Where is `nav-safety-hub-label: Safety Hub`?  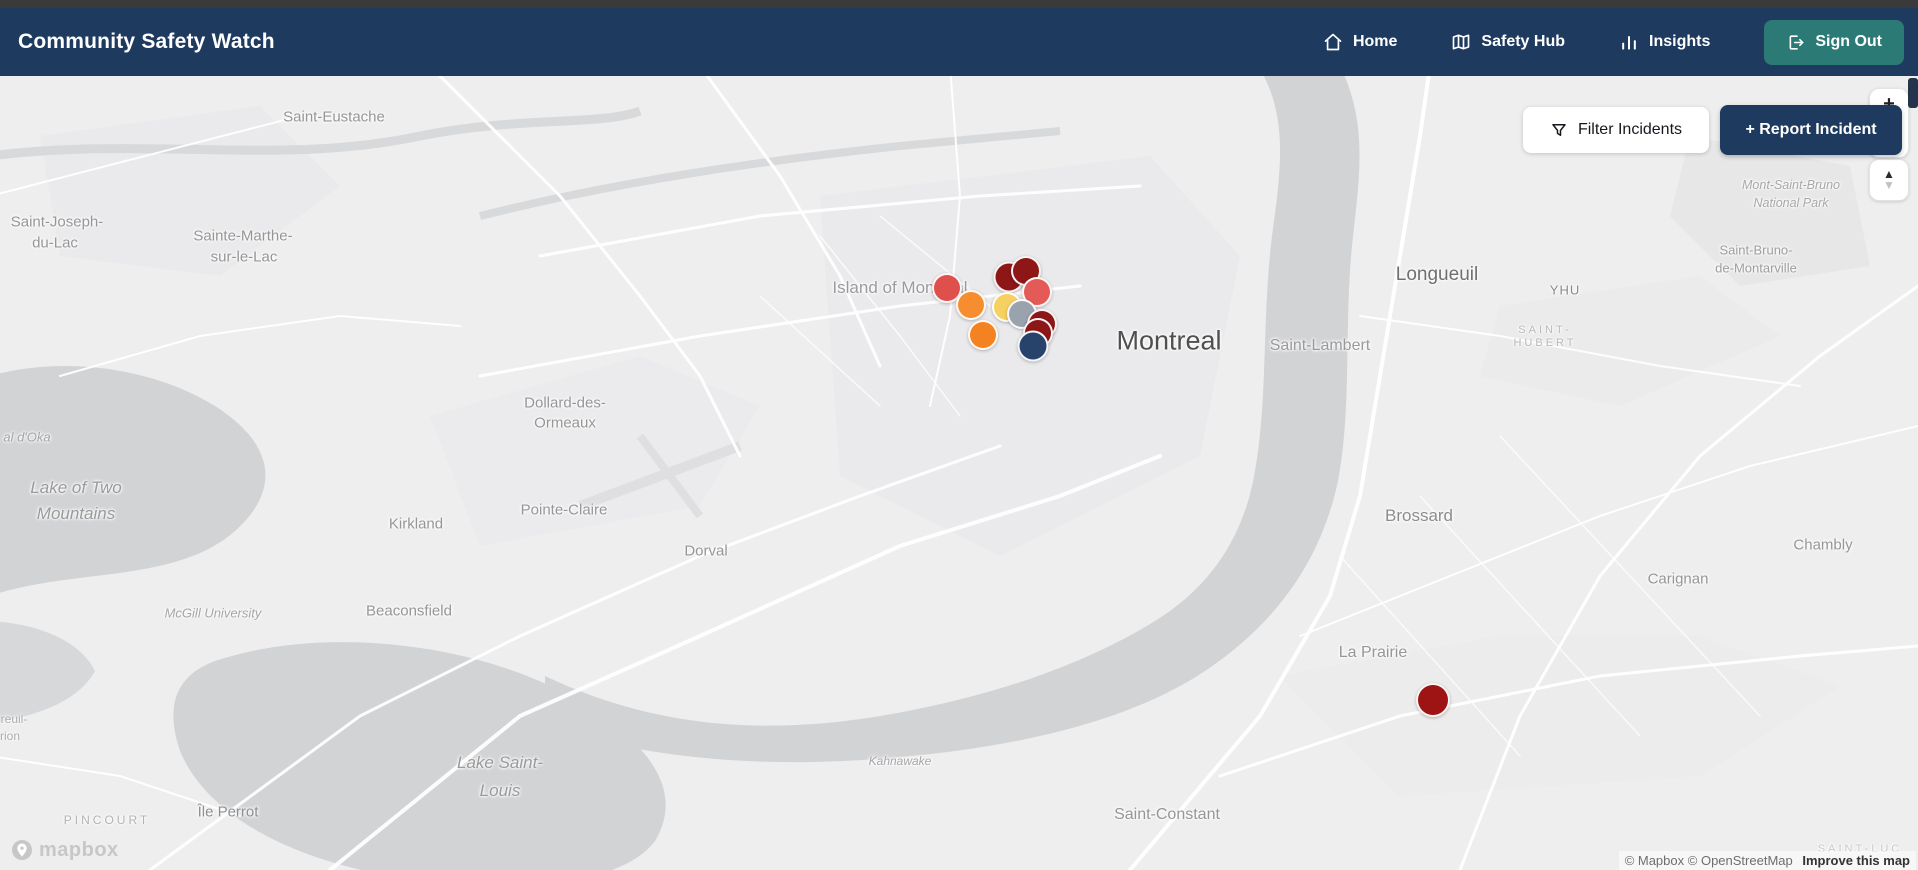 nav-safety-hub-label: Safety Hub is located at coordinates (1523, 41).